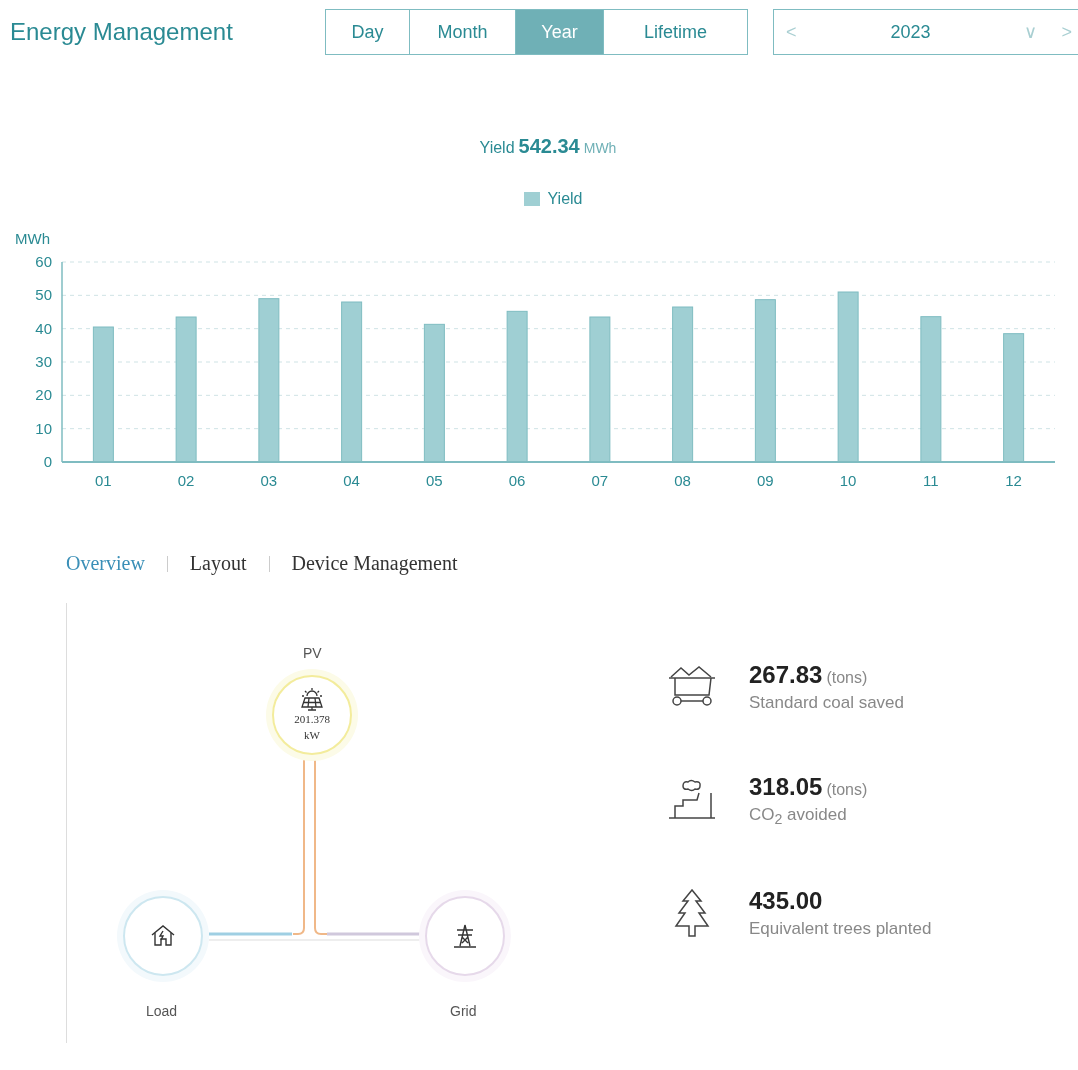 This screenshot has height=1070, width=1078. I want to click on x-tick-label: 08, so click(682, 480).